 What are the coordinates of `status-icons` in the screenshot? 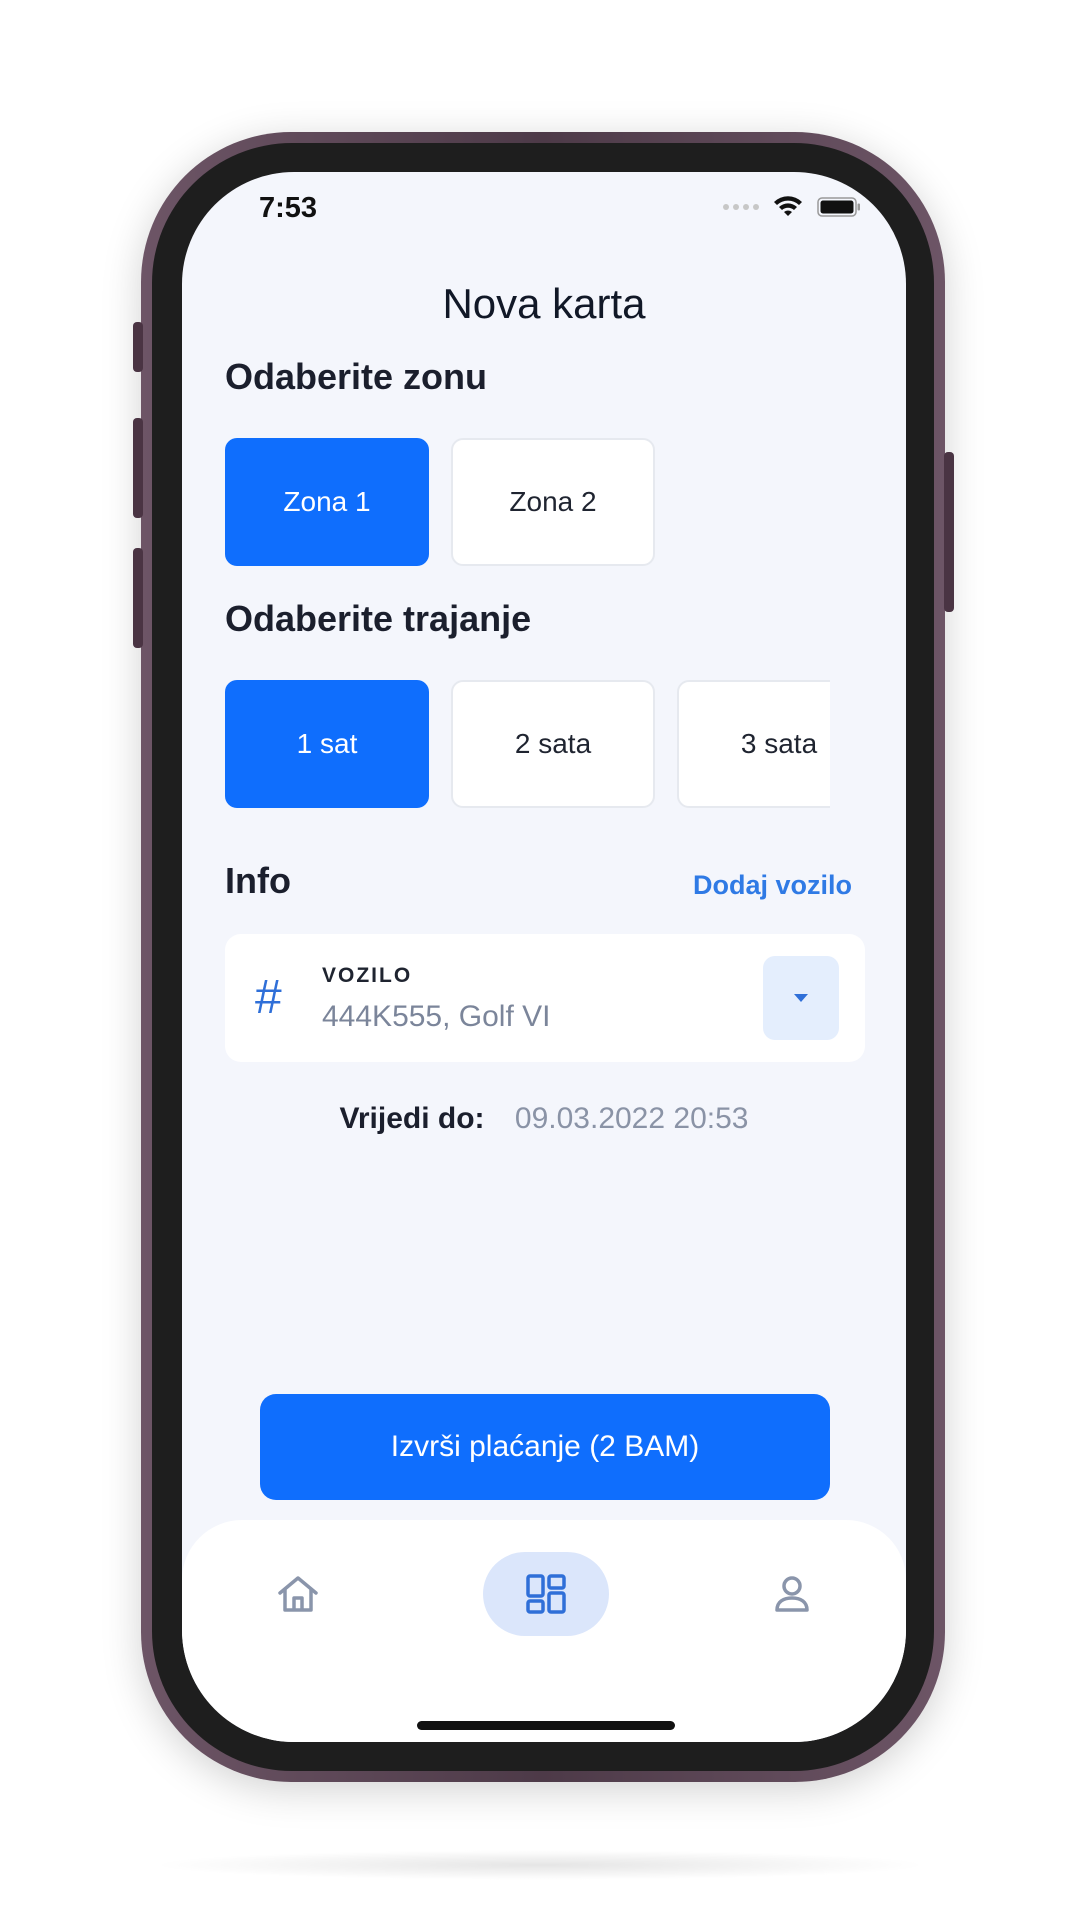 It's located at (792, 207).